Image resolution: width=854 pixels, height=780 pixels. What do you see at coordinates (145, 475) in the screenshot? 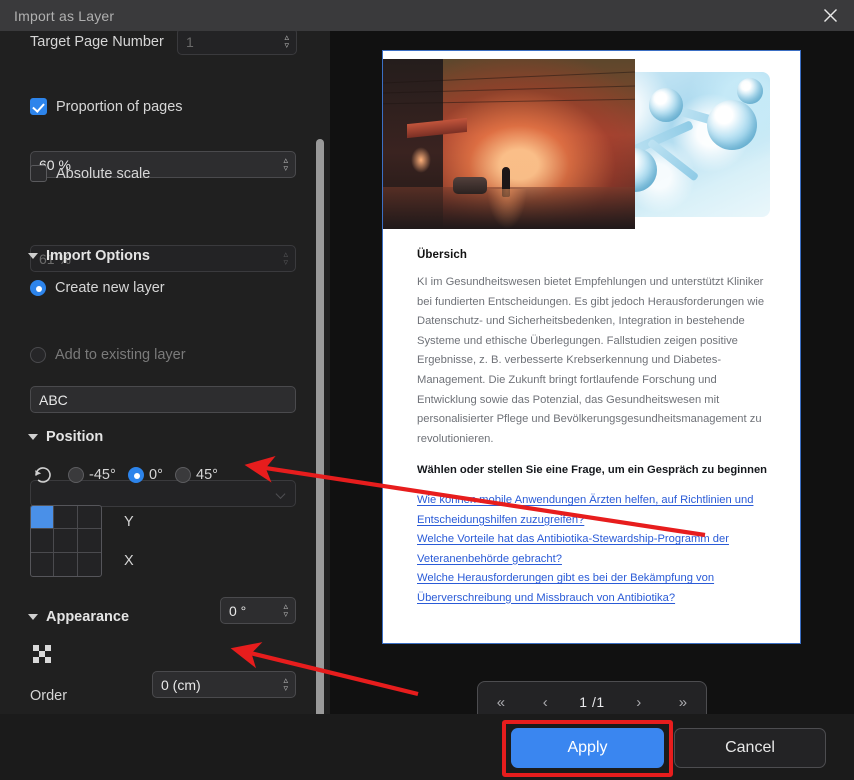
I see `rotate-0-option: 0°` at bounding box center [145, 475].